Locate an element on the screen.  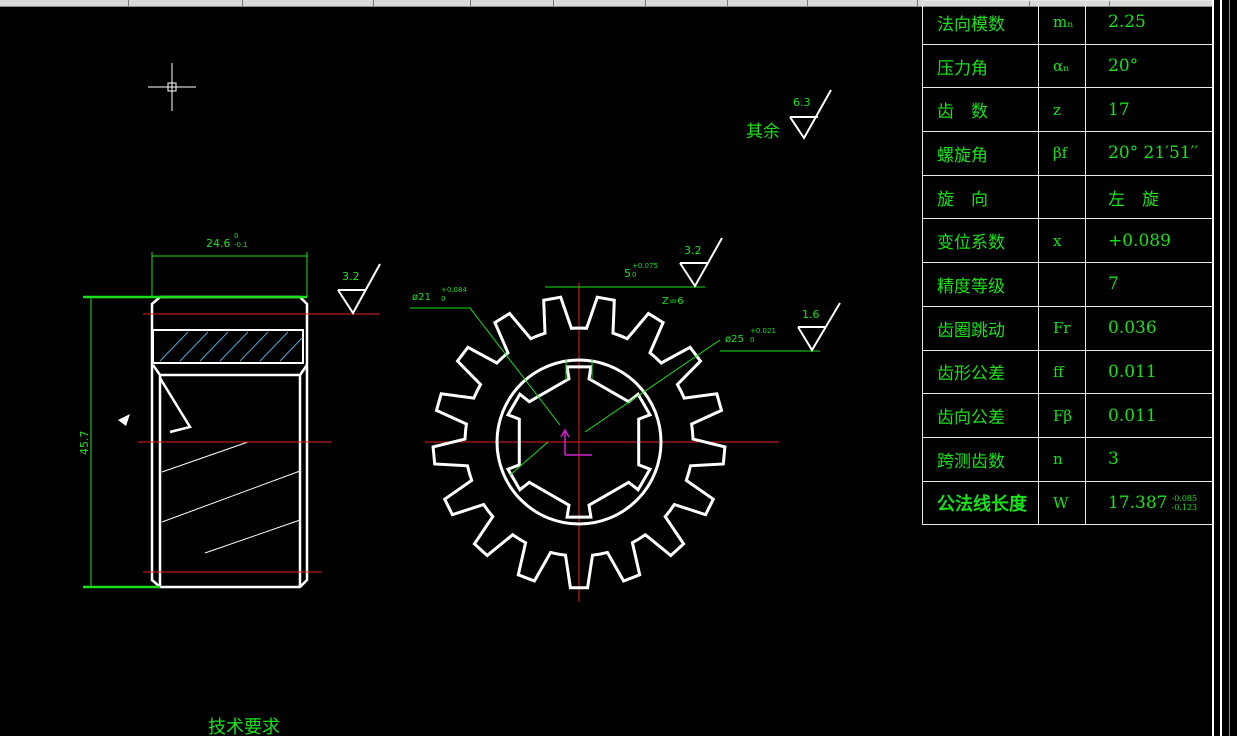
tol-lower: -0.123 is located at coordinates (1184, 508).